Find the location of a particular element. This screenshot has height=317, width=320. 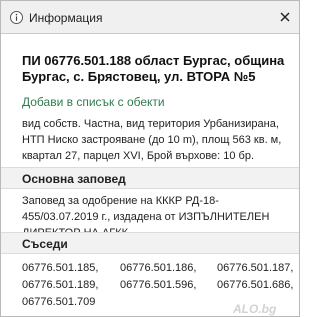

neighbor-item: 06776.501.186, is located at coordinates (158, 268).